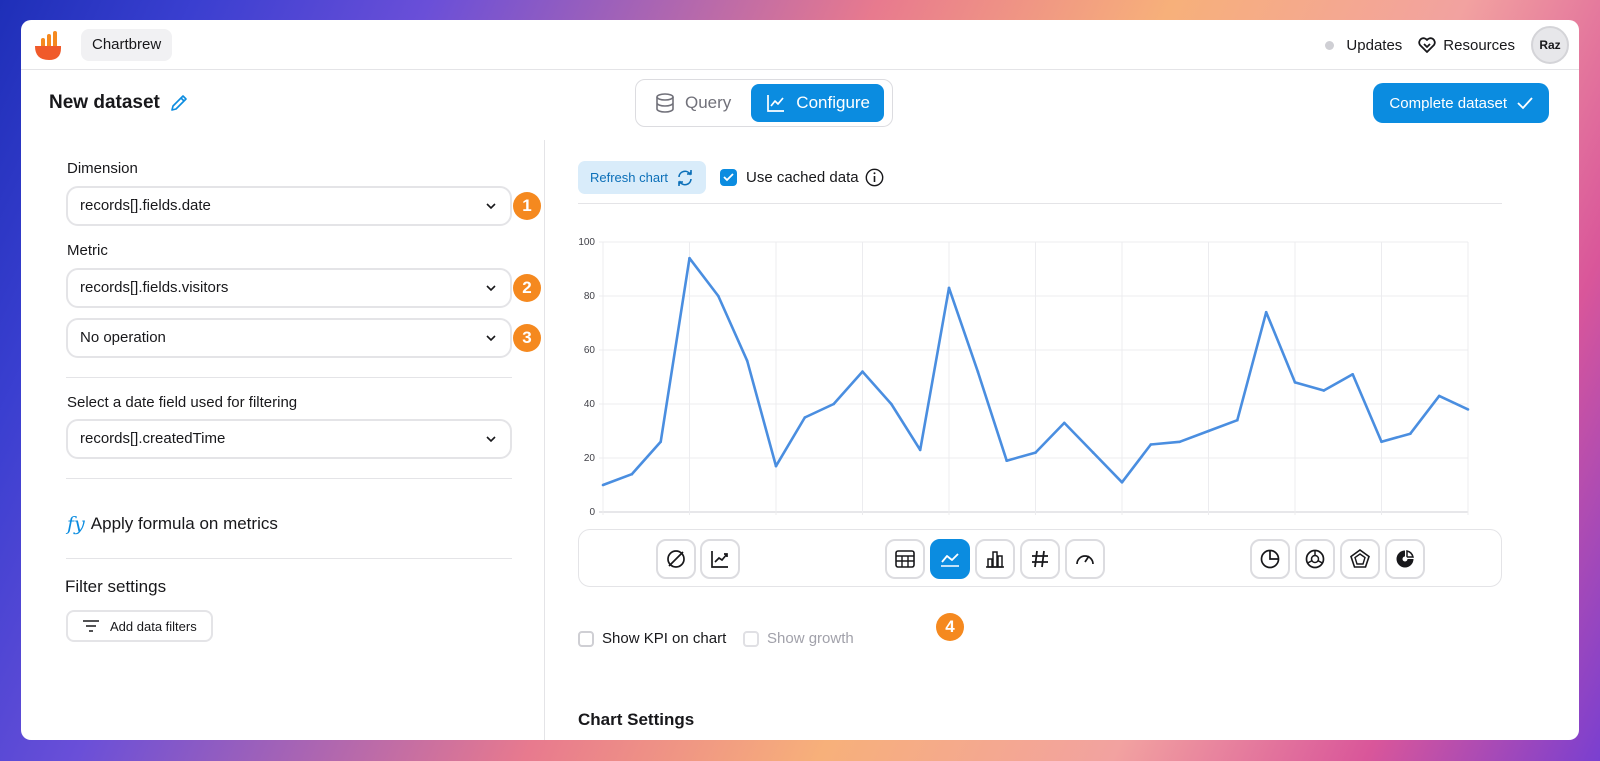 The height and width of the screenshot is (761, 1600). I want to click on database-icon, so click(665, 103).